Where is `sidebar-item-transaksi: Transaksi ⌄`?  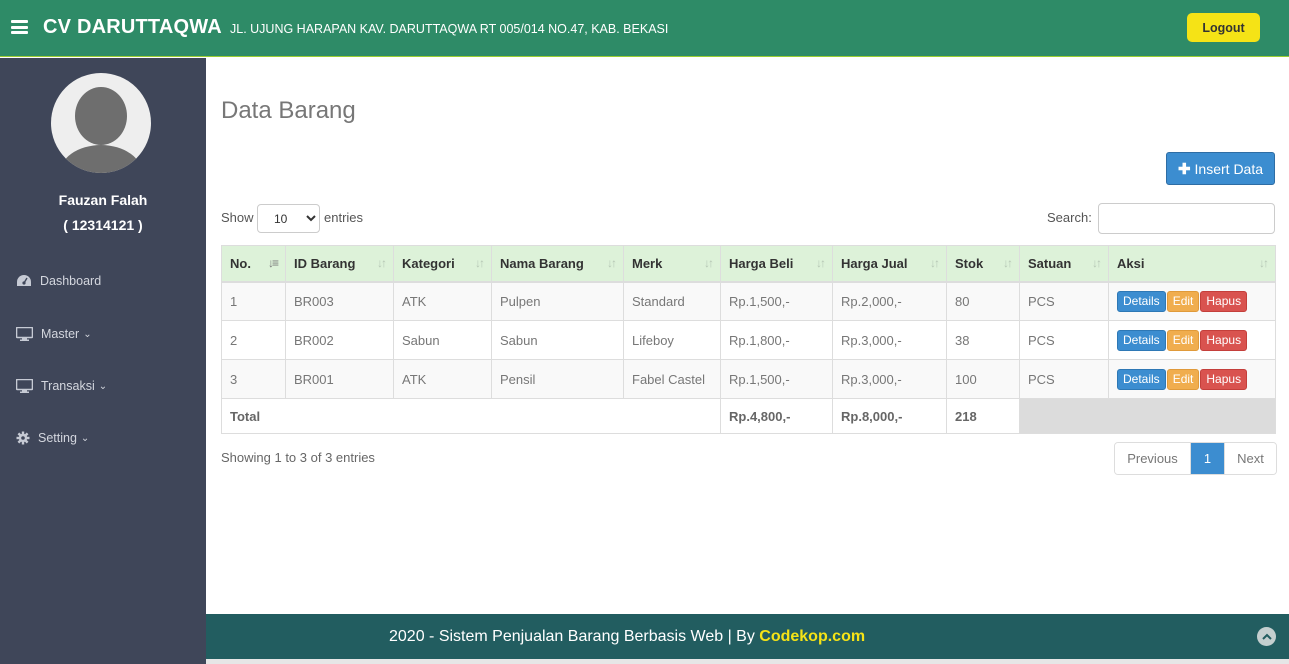 sidebar-item-transaksi: Transaksi ⌄ is located at coordinates (61, 386).